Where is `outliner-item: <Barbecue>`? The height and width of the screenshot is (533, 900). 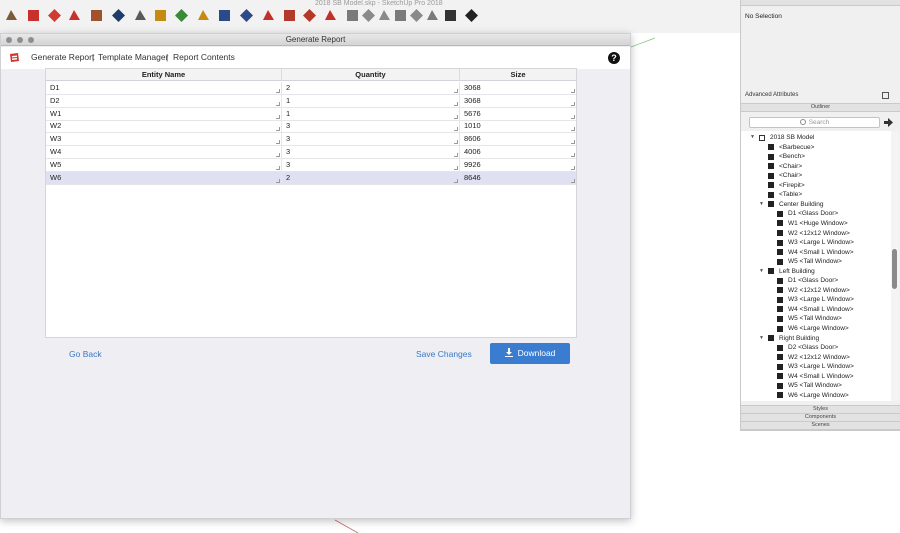 outliner-item: <Barbecue> is located at coordinates (796, 147).